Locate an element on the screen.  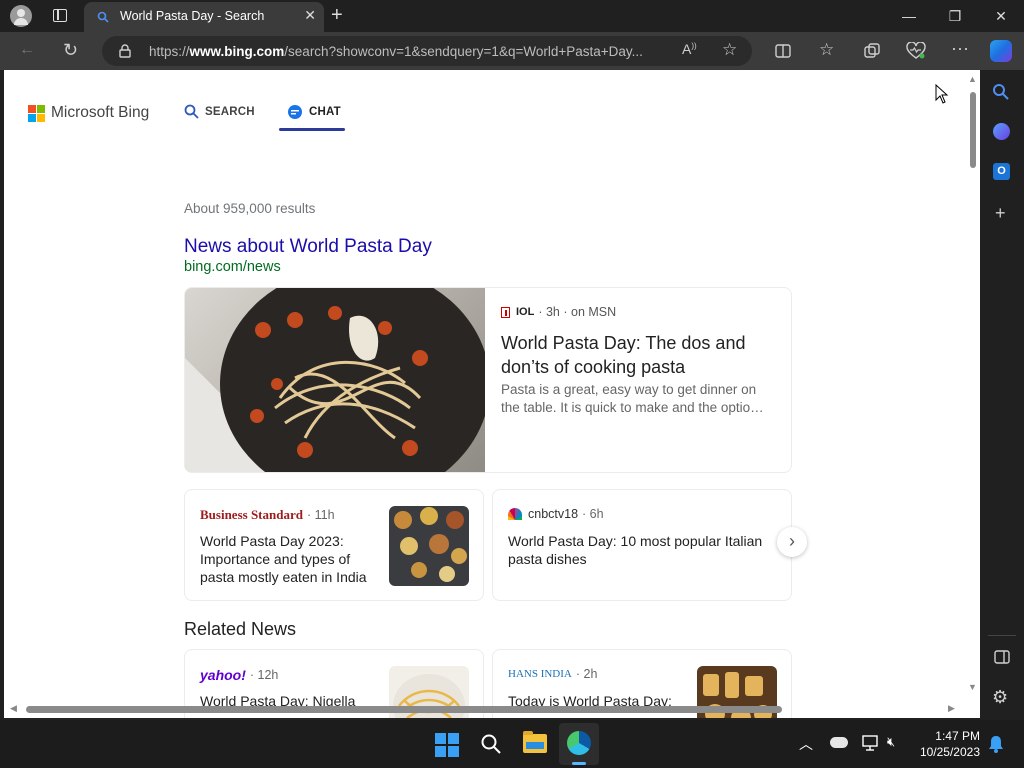
scroll-up-icon: ▲ is located at coordinates (972, 79).